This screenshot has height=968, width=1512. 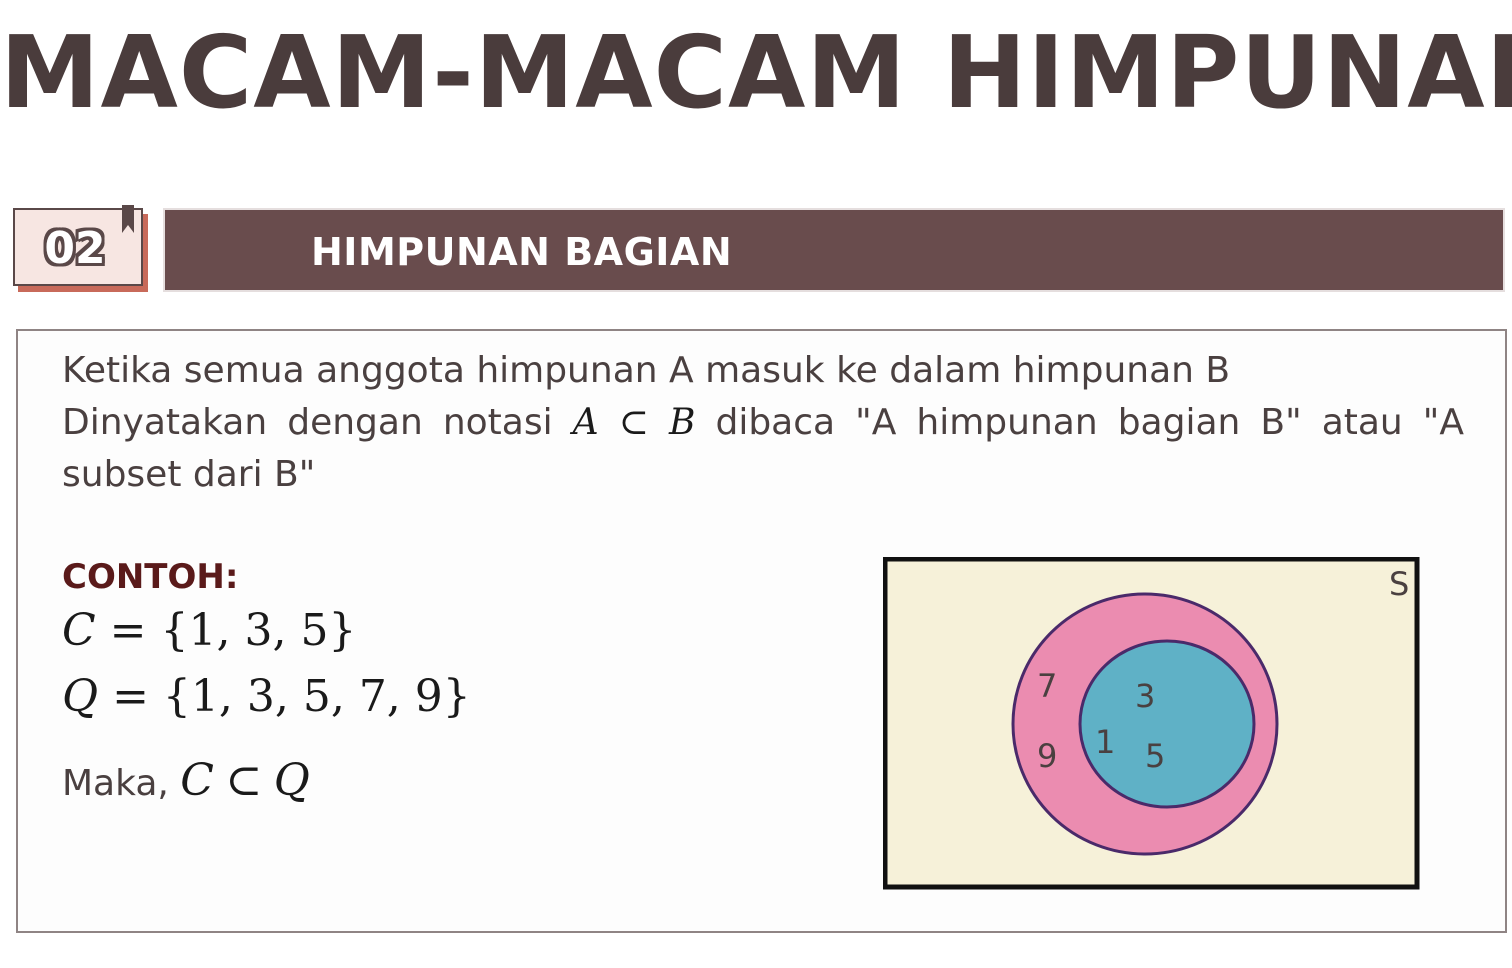 What do you see at coordinates (522, 252) in the screenshot?
I see `section-title: HIMPUNAN BAGIAN` at bounding box center [522, 252].